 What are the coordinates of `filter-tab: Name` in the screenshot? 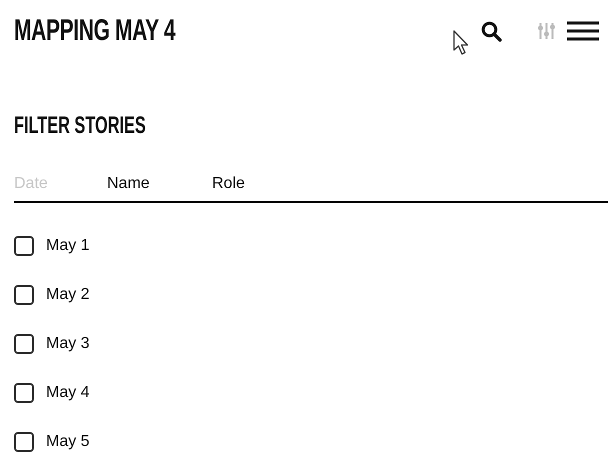 It's located at (159, 183).